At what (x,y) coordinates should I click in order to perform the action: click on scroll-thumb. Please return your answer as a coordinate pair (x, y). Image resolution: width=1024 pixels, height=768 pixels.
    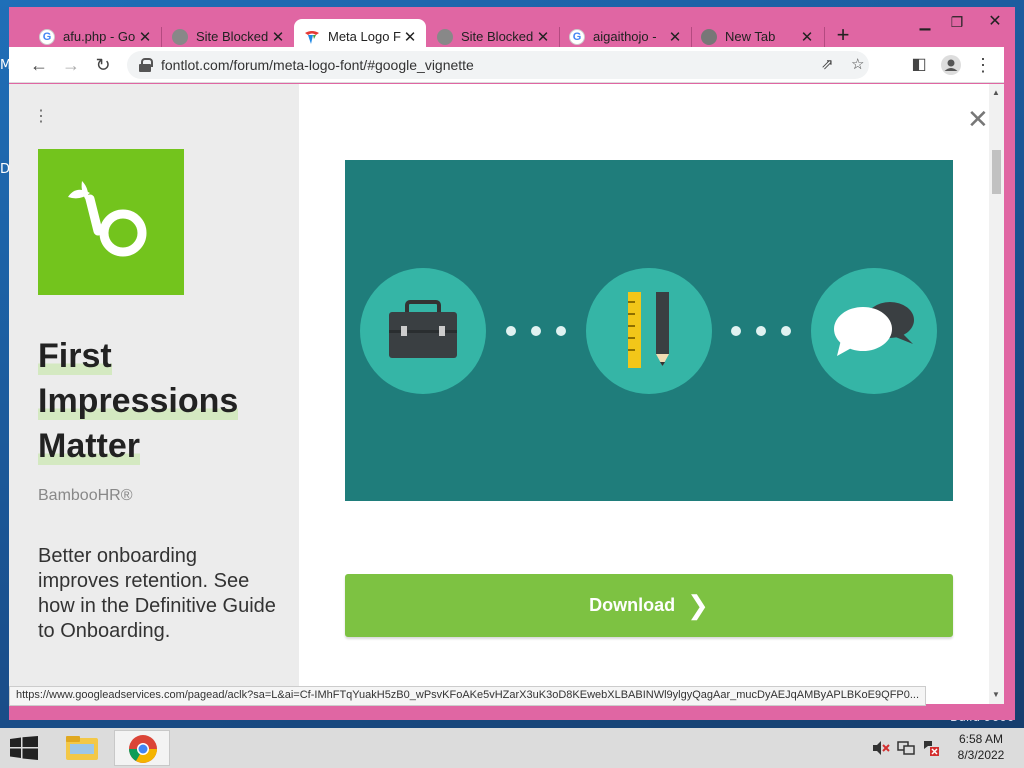
    Looking at the image, I should click on (996, 172).